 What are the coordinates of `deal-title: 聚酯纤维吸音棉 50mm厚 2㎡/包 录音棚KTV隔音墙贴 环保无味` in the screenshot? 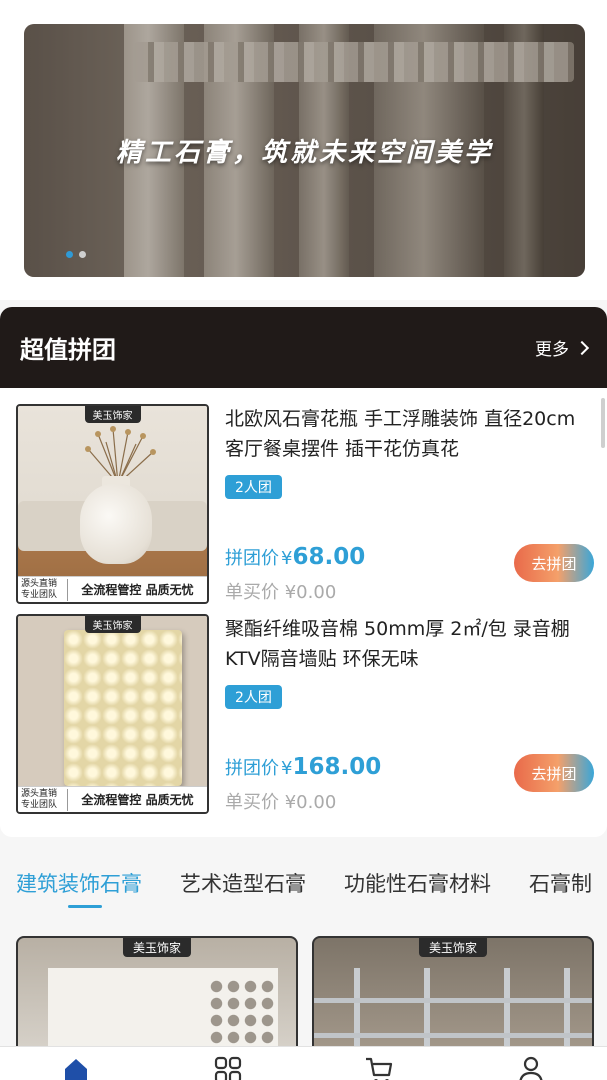 It's located at (410, 644).